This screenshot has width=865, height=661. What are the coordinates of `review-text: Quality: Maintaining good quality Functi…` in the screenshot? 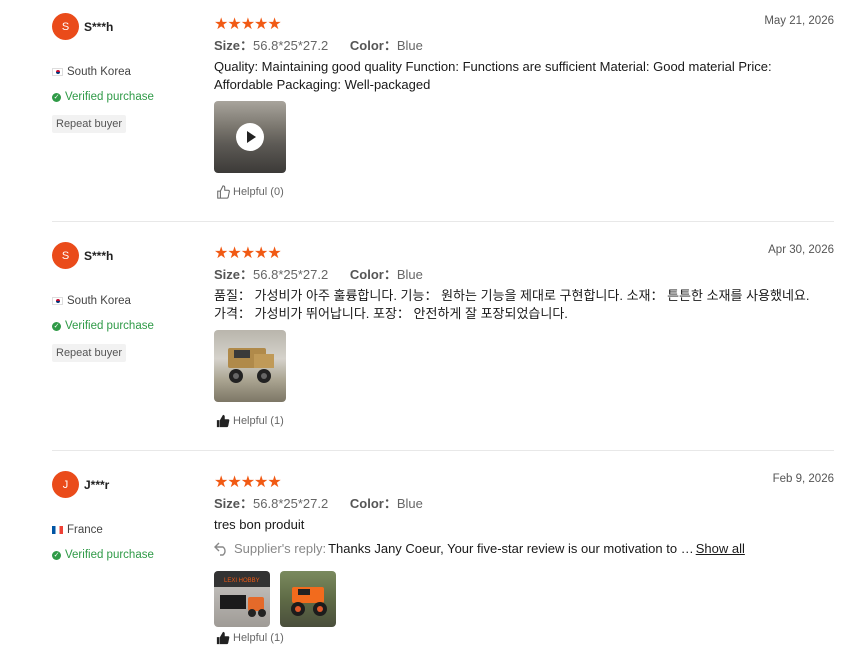 It's located at (493, 75).